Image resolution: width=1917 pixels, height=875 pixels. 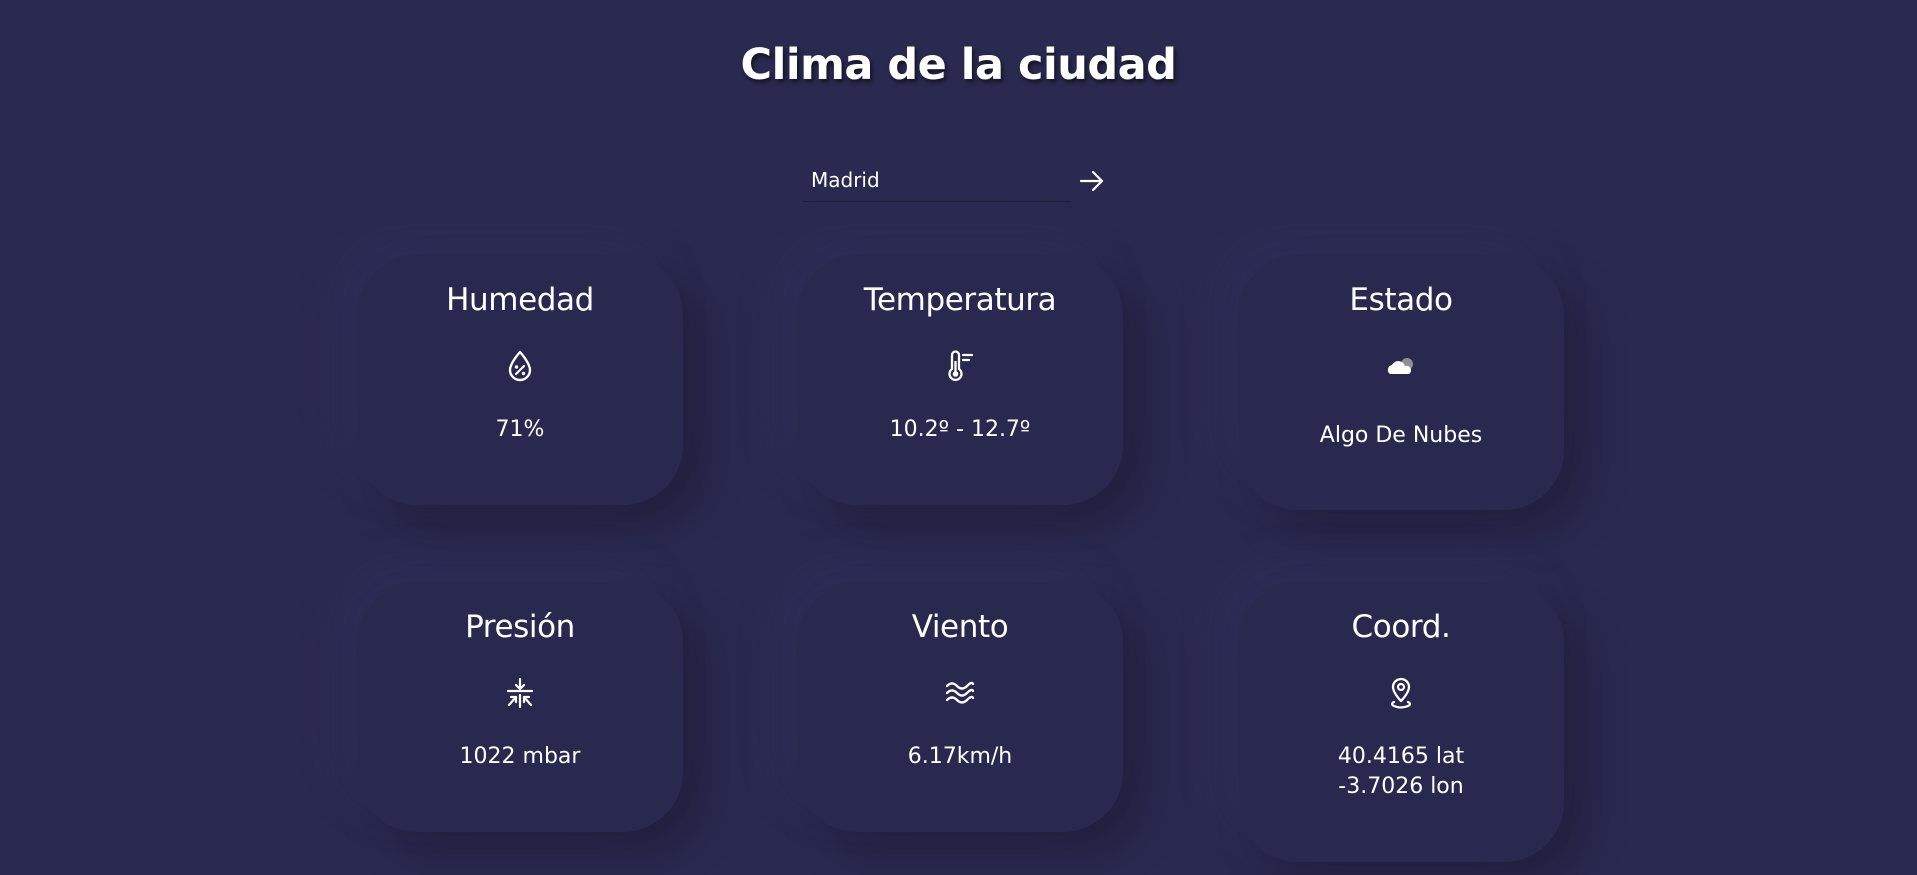 What do you see at coordinates (520, 366) in the screenshot?
I see `humidity-drop-icon` at bounding box center [520, 366].